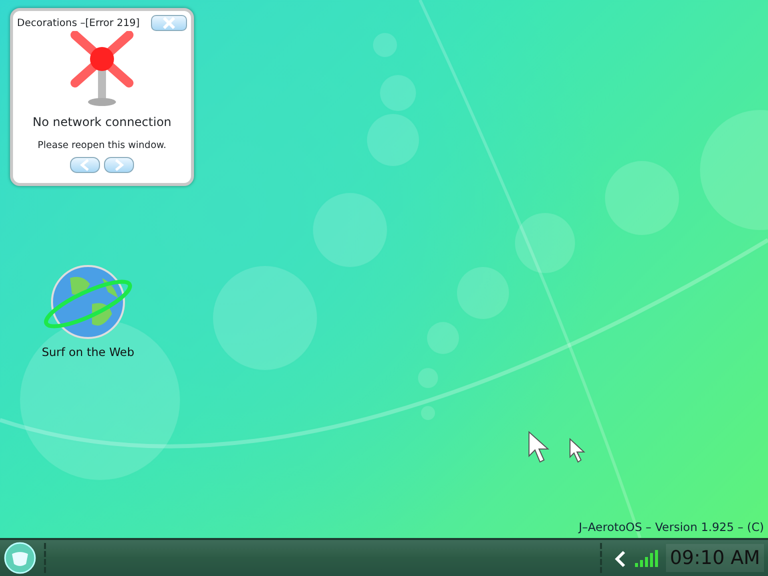 The image size is (768, 576). What do you see at coordinates (671, 527) in the screenshot?
I see `version-text: J–AerotoOS – Version 1.925 – (C)` at bounding box center [671, 527].